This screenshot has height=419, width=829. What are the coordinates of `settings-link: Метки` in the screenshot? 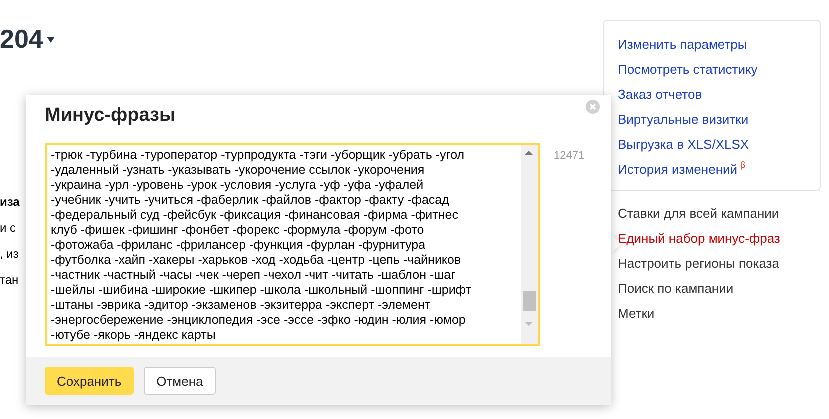 It's located at (636, 314).